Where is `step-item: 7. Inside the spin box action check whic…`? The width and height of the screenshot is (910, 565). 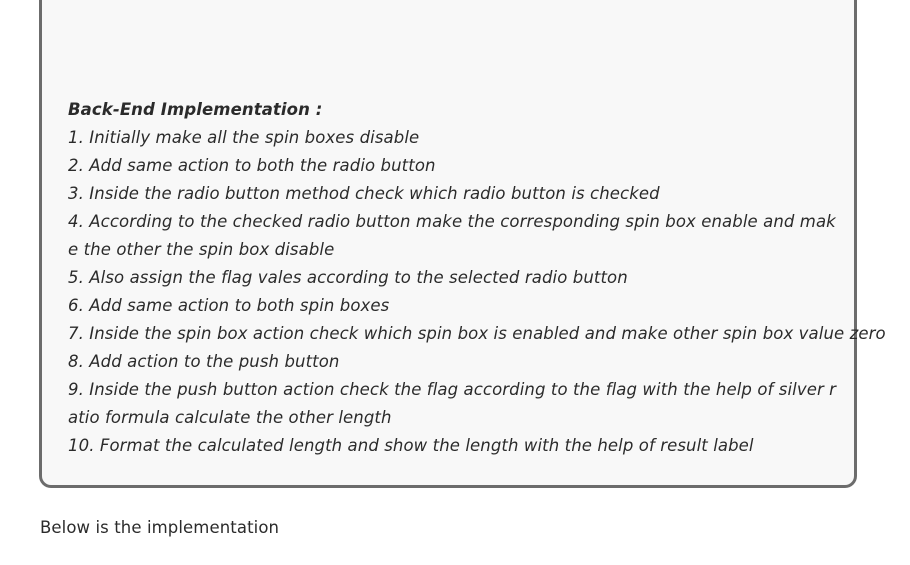 step-item: 7. Inside the spin box action check whic… is located at coordinates (477, 333).